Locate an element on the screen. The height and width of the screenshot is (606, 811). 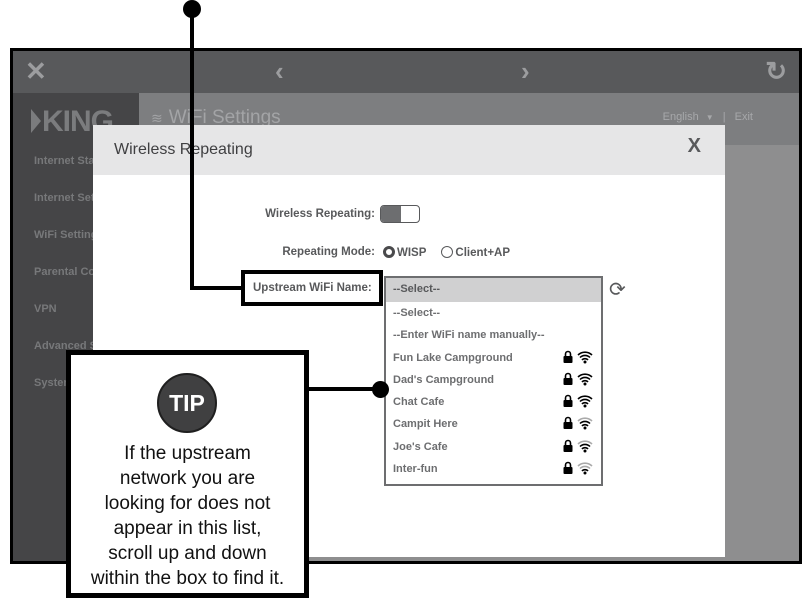
option-label: Dad's Campground is located at coordinates (444, 379).